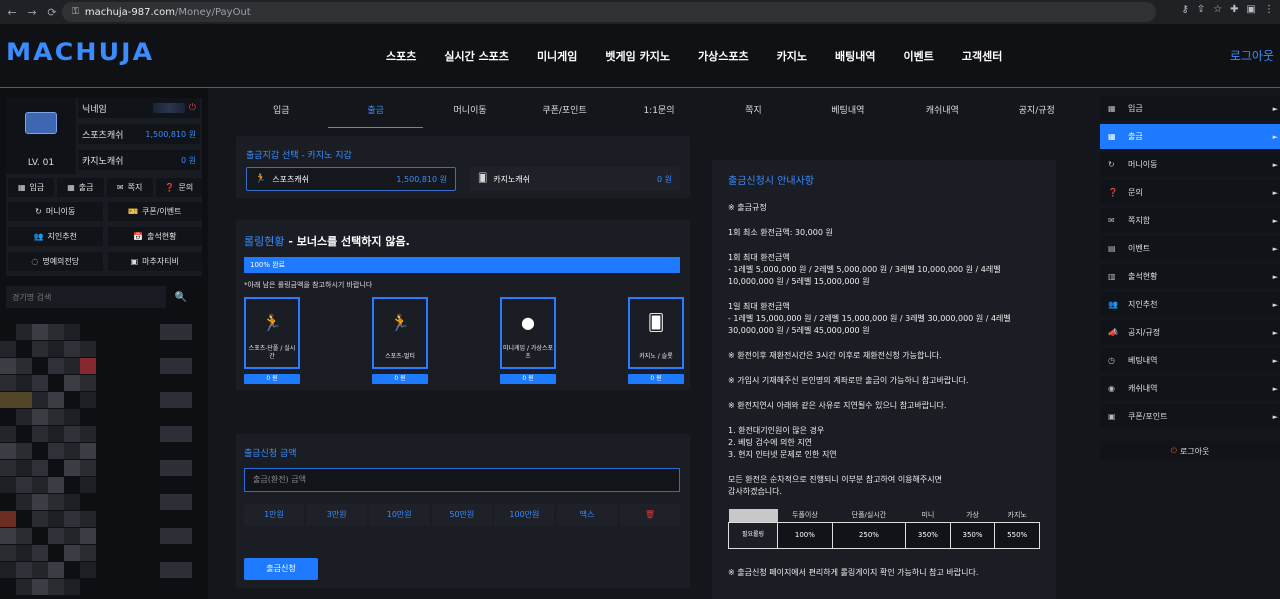  What do you see at coordinates (557, 56) in the screenshot?
I see `nav-item: 미니게임` at bounding box center [557, 56].